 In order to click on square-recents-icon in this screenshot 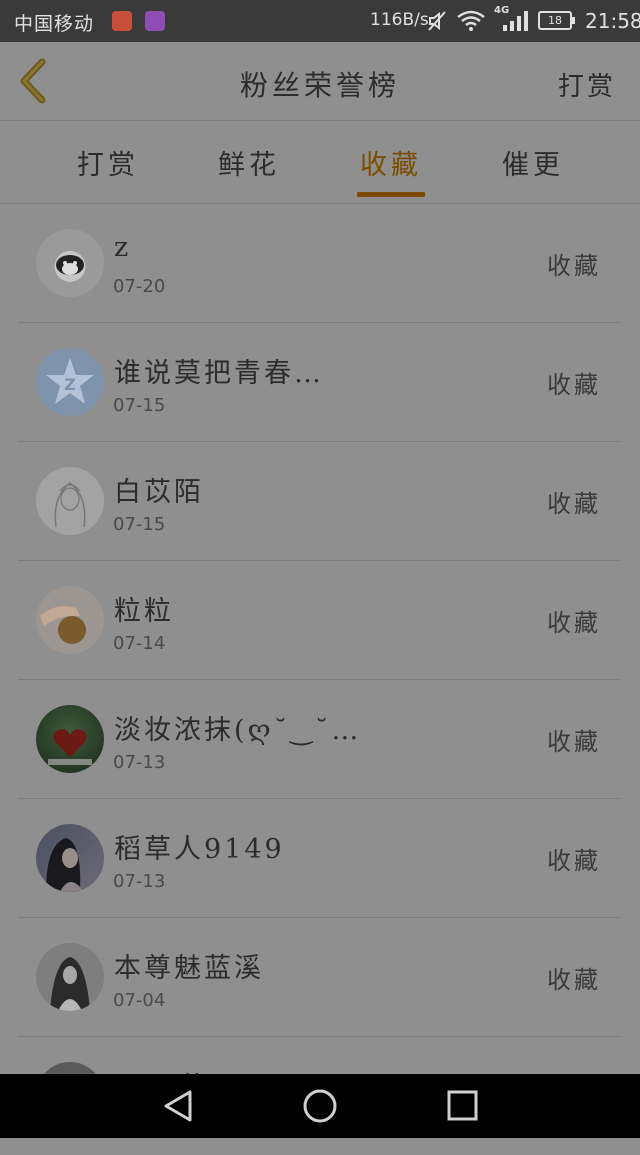, I will do `click(462, 1105)`.